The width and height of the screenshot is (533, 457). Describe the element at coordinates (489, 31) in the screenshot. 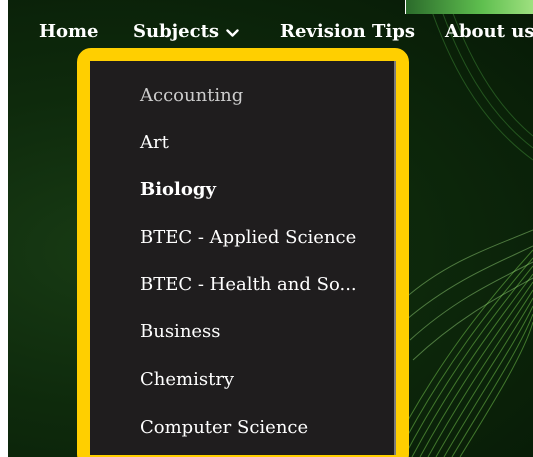

I see `nav-about-link: About us` at that location.